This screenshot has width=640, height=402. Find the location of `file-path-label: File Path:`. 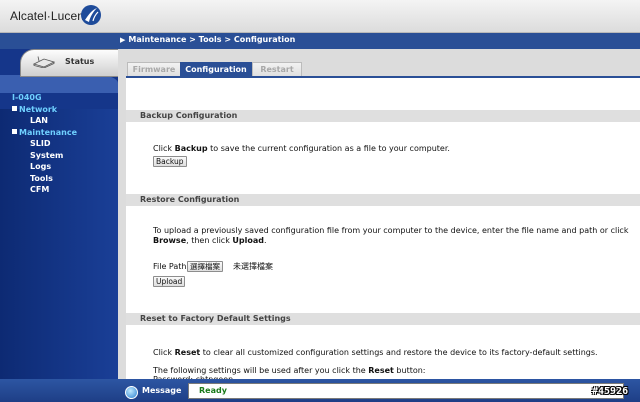

file-path-label: File Path: is located at coordinates (171, 266).